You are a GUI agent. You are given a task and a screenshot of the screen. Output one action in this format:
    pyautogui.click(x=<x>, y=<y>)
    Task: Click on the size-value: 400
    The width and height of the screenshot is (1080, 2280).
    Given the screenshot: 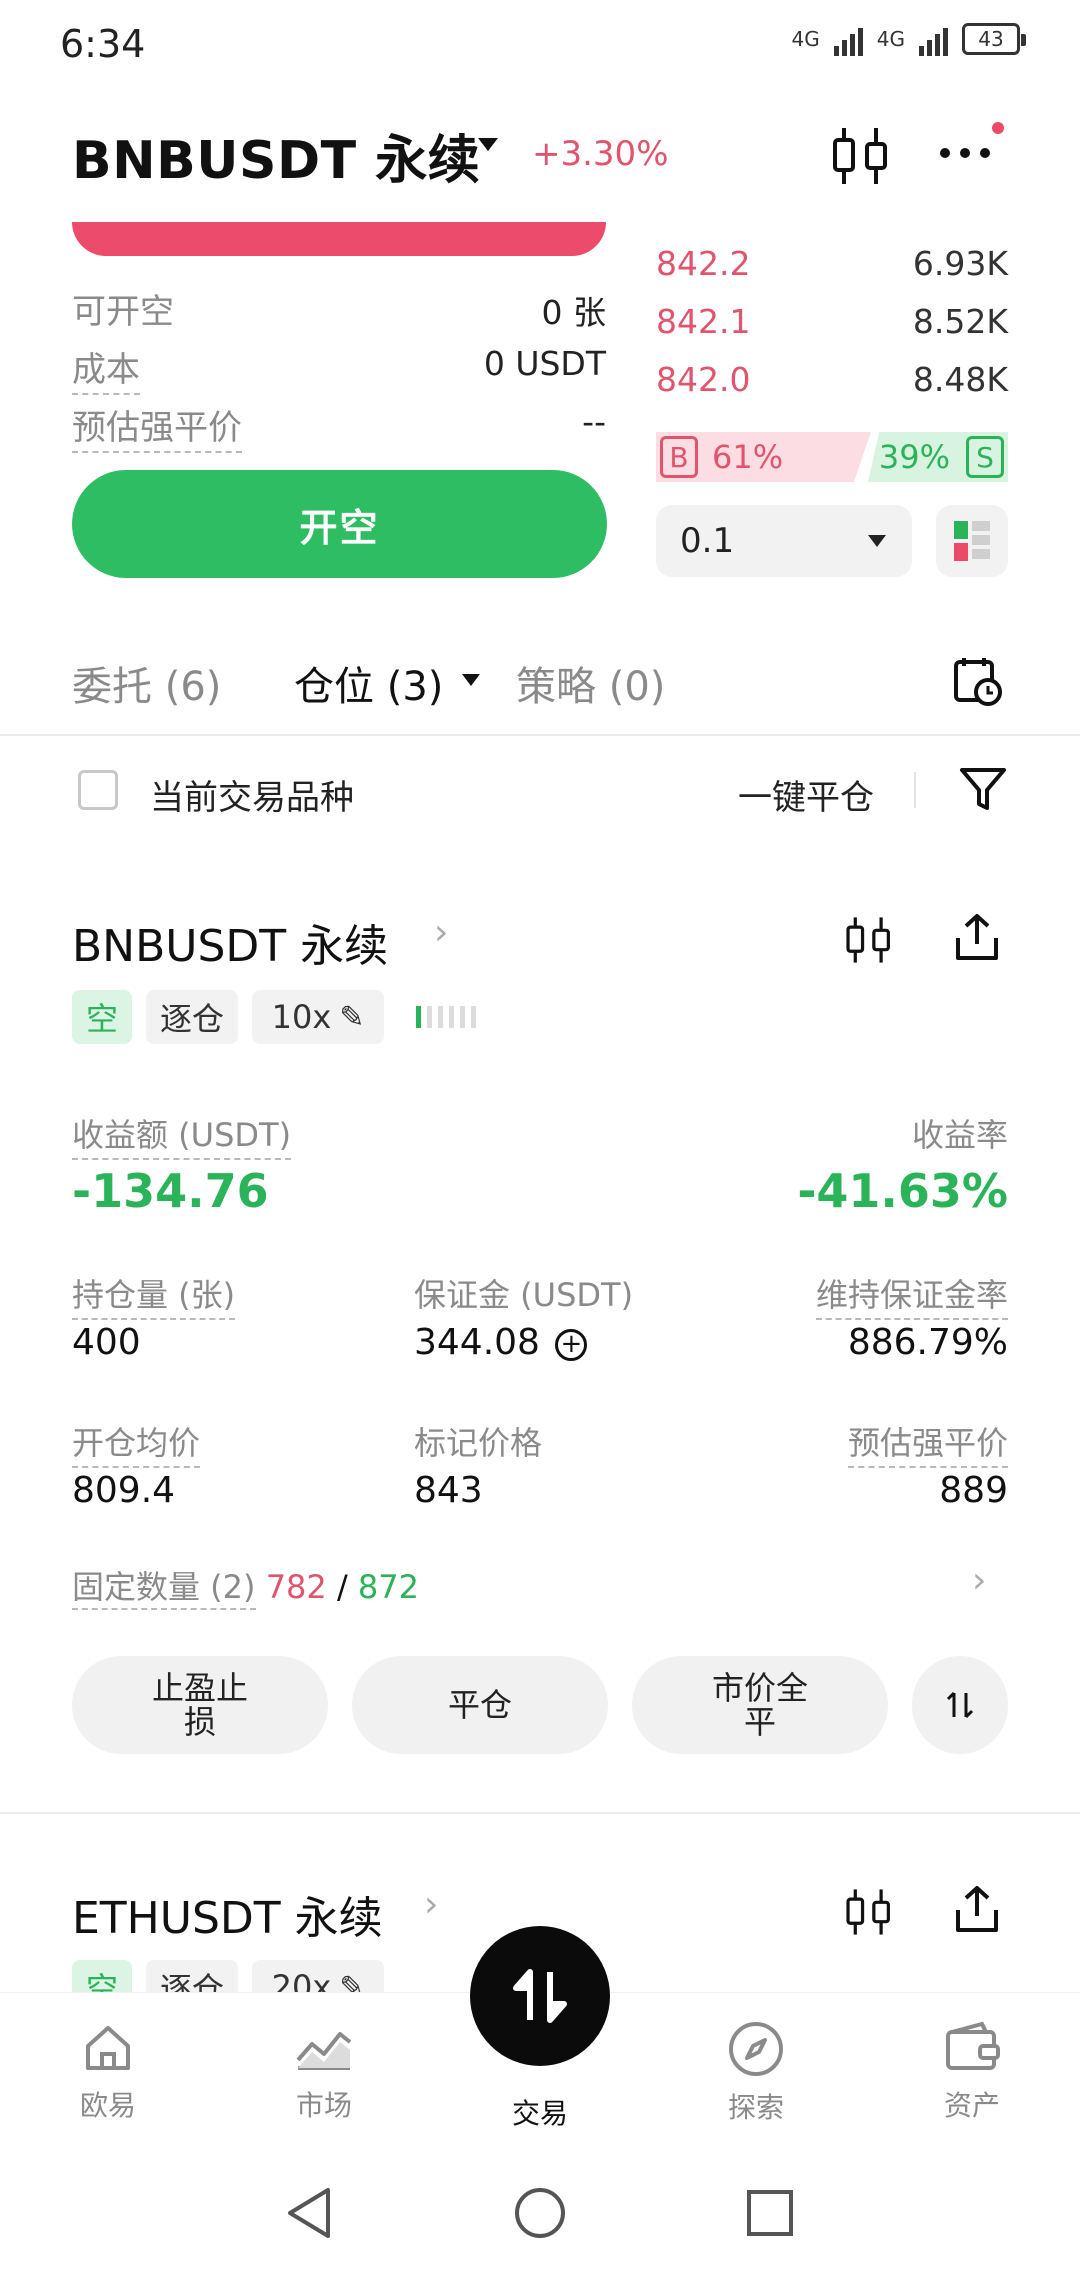 What is the action you would take?
    pyautogui.click(x=106, y=1342)
    